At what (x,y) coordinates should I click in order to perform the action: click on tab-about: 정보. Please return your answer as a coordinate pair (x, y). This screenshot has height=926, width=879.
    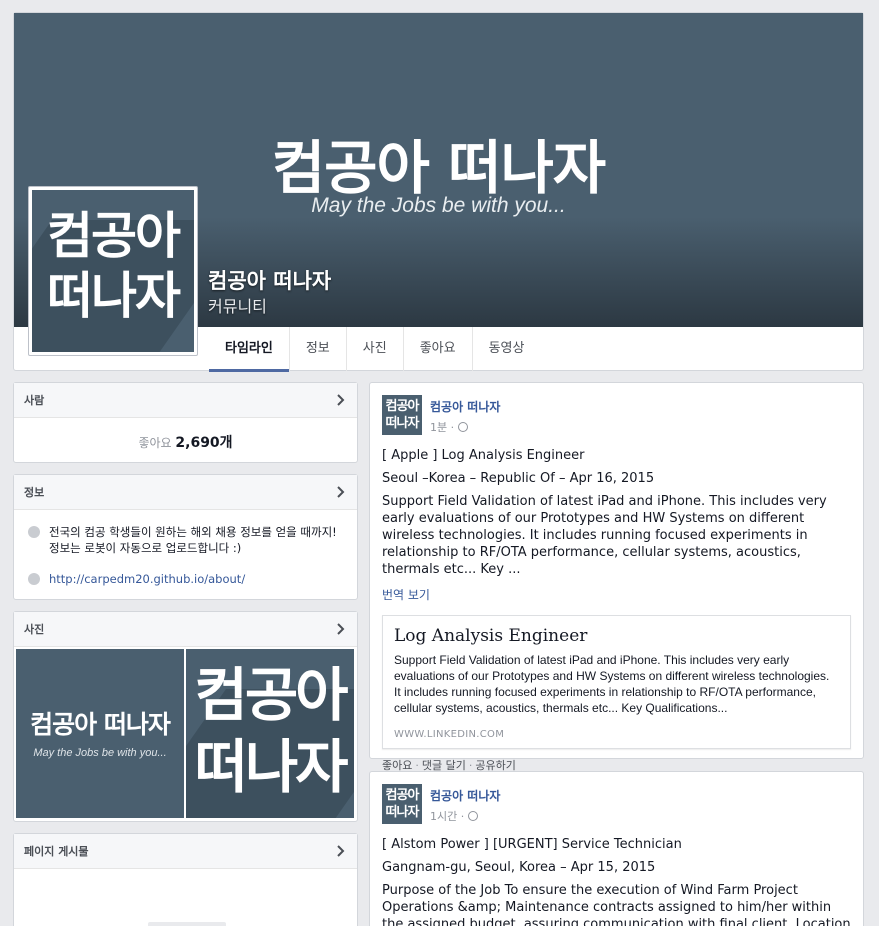
    Looking at the image, I should click on (318, 349).